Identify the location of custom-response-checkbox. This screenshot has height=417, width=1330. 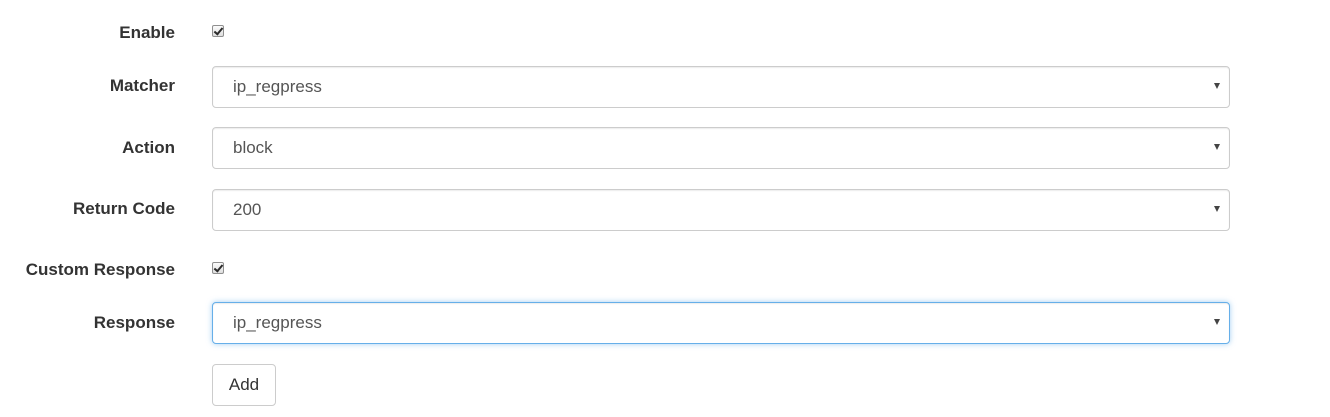
(218, 268).